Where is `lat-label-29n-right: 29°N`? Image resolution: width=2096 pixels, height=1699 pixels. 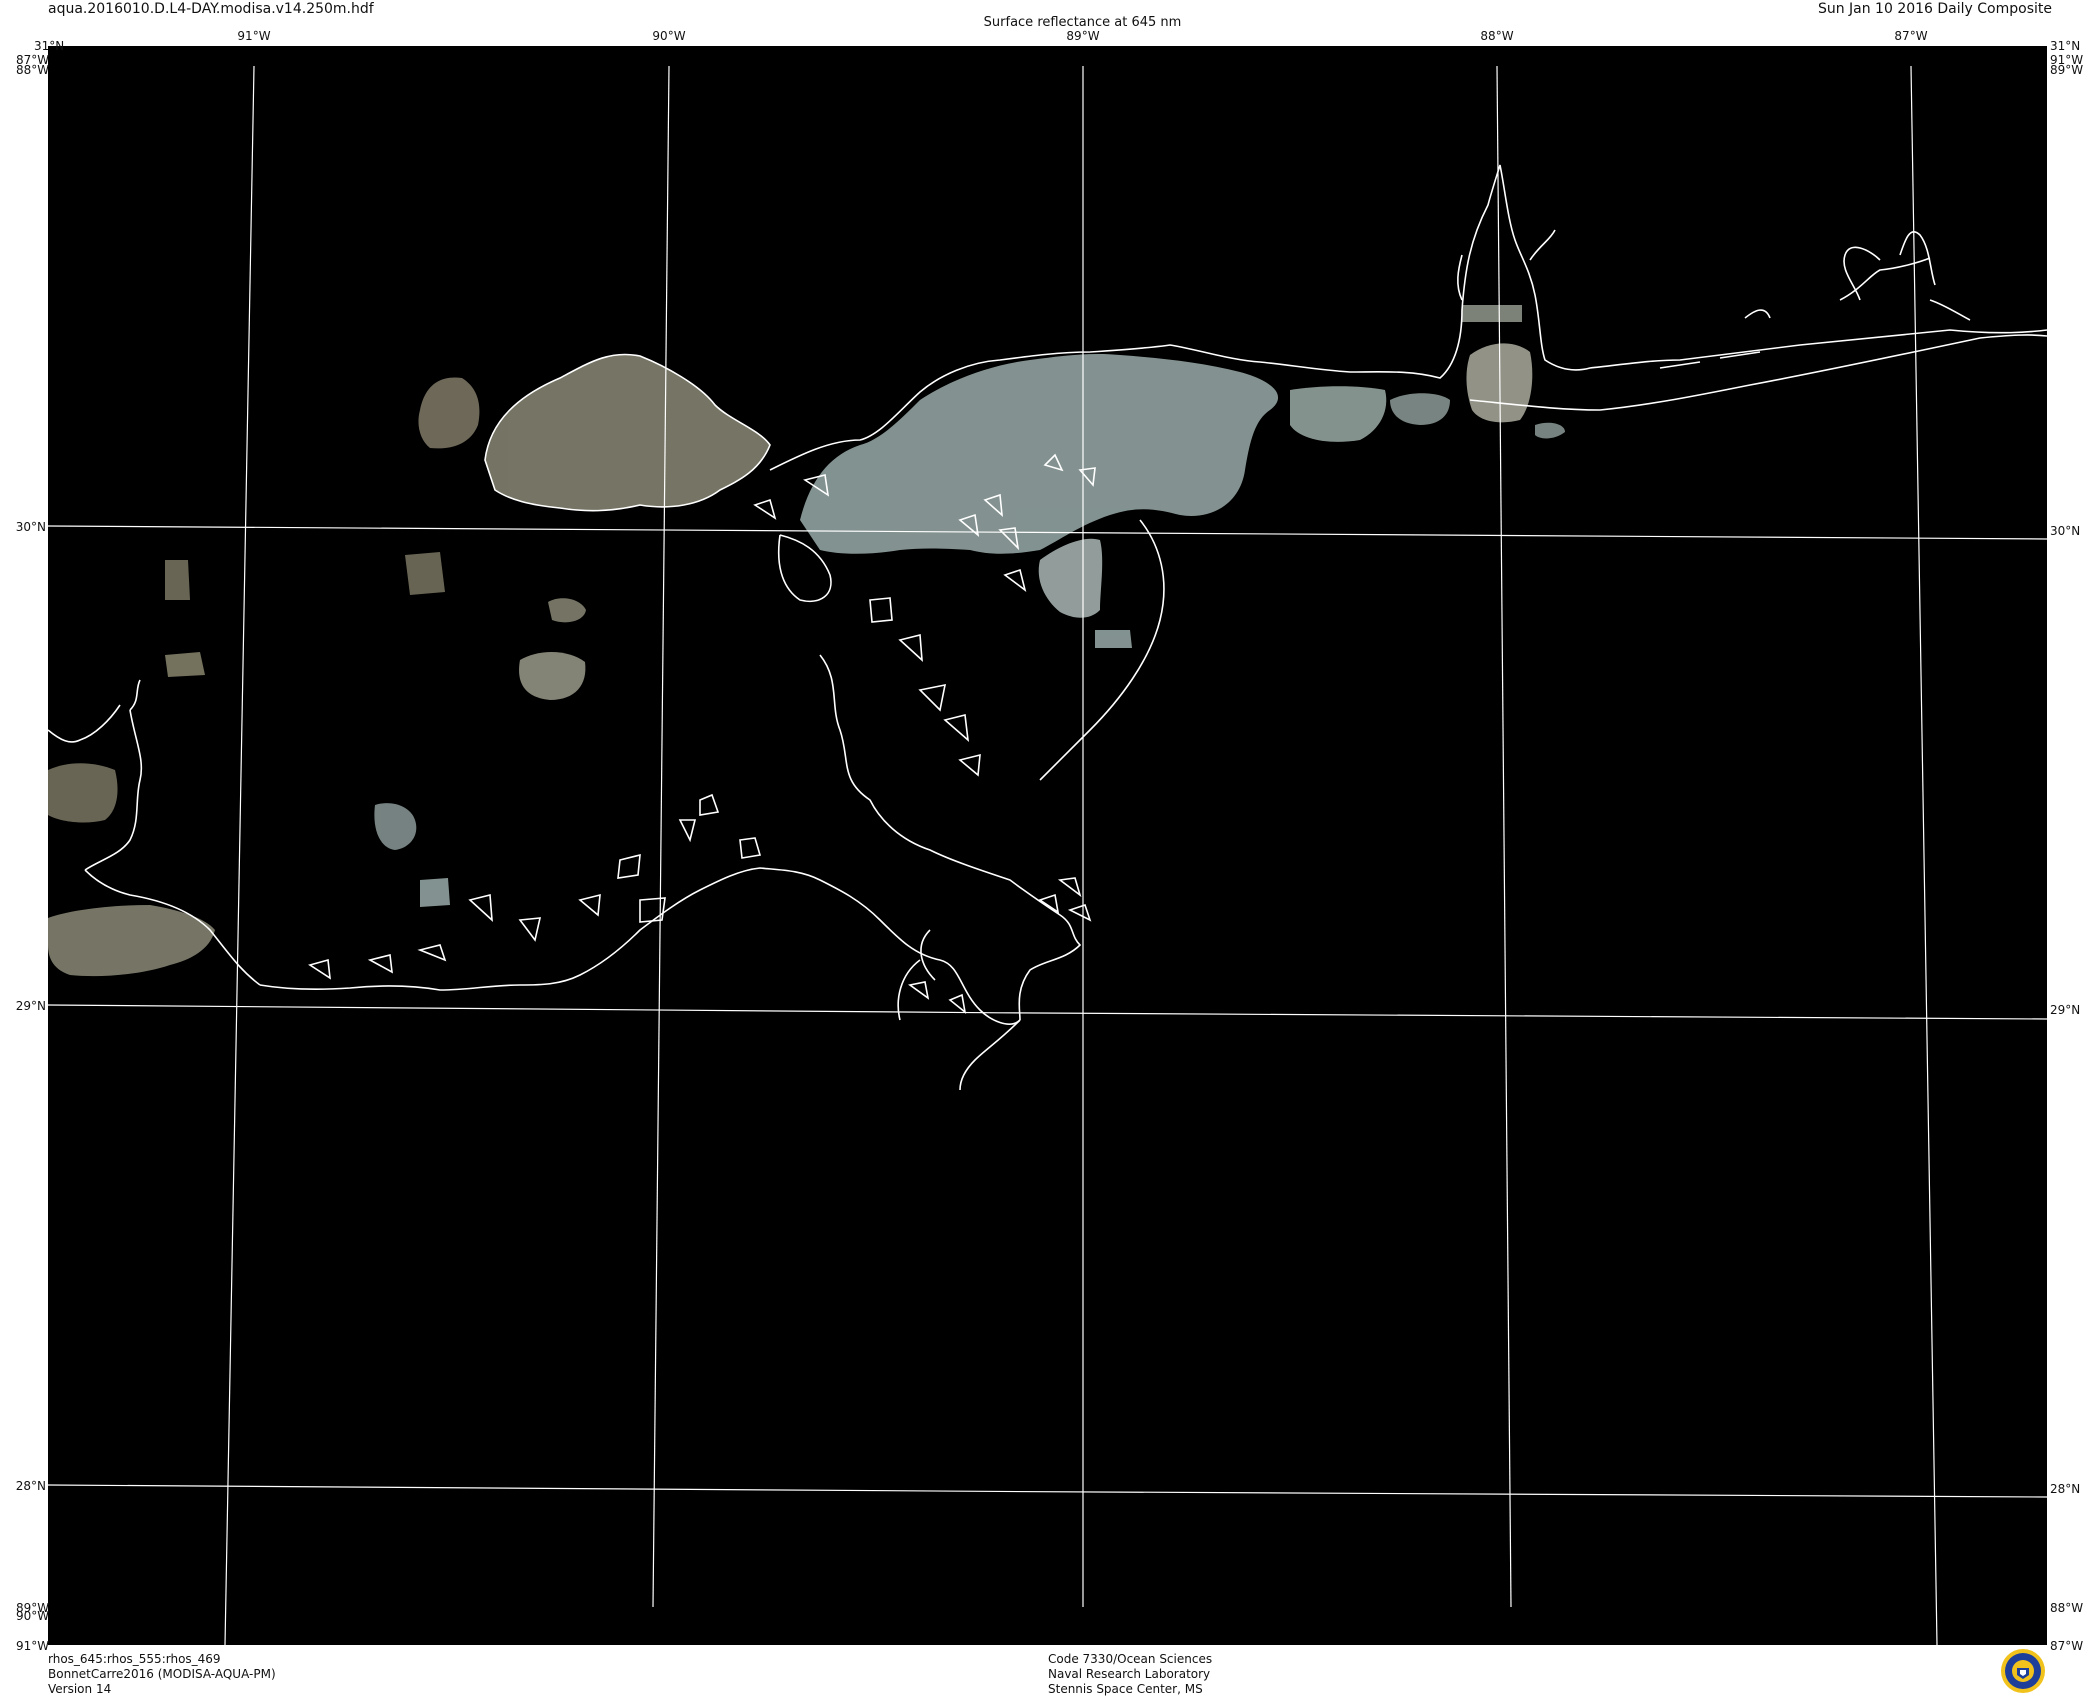
lat-label-29n-right: 29°N is located at coordinates (2065, 1010).